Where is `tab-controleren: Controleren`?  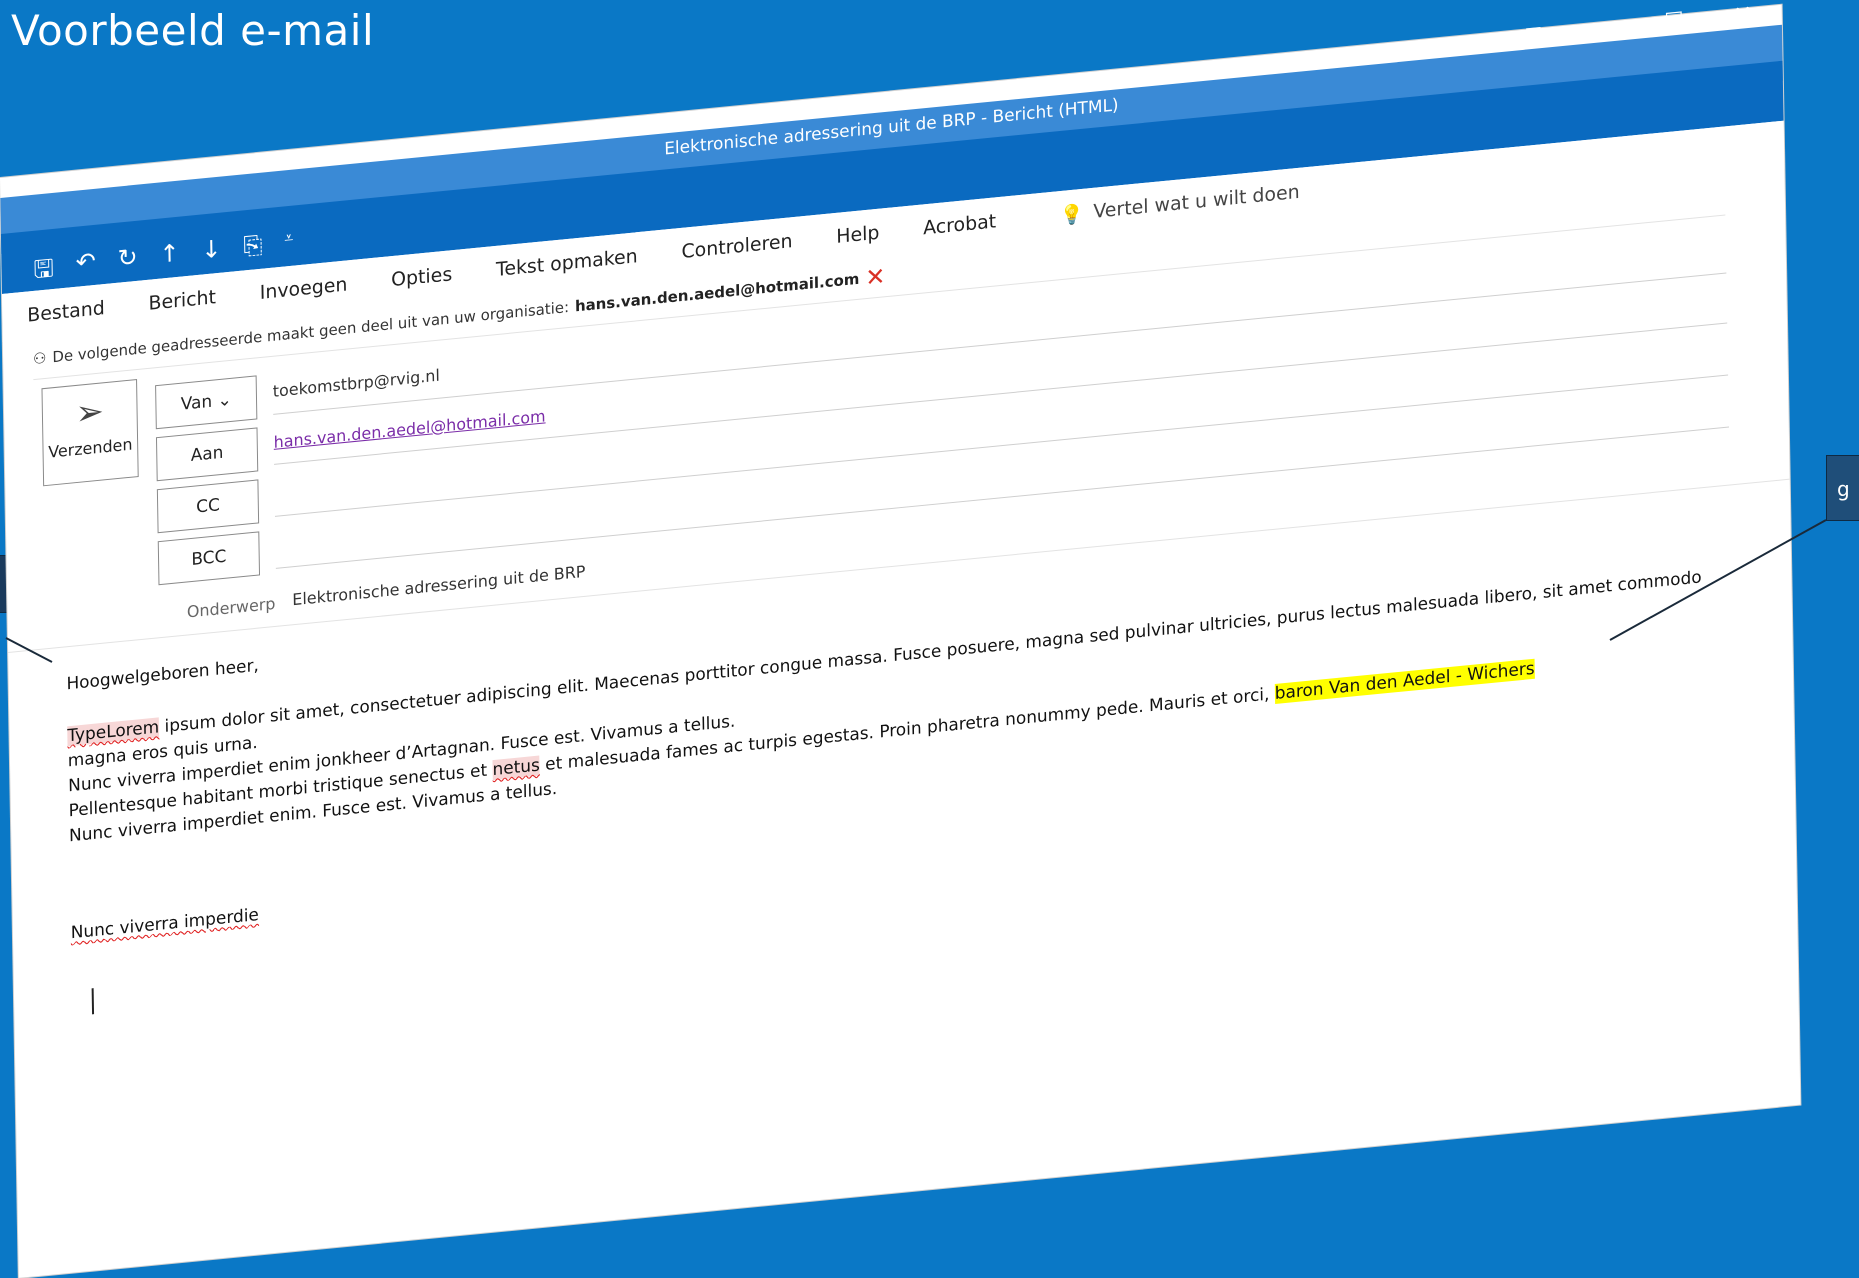
tab-controleren: Controleren is located at coordinates (736, 246).